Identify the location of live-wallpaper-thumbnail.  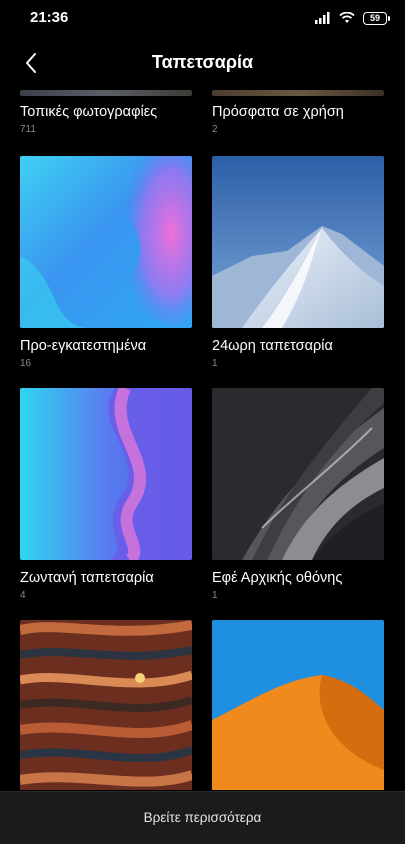
(106, 474).